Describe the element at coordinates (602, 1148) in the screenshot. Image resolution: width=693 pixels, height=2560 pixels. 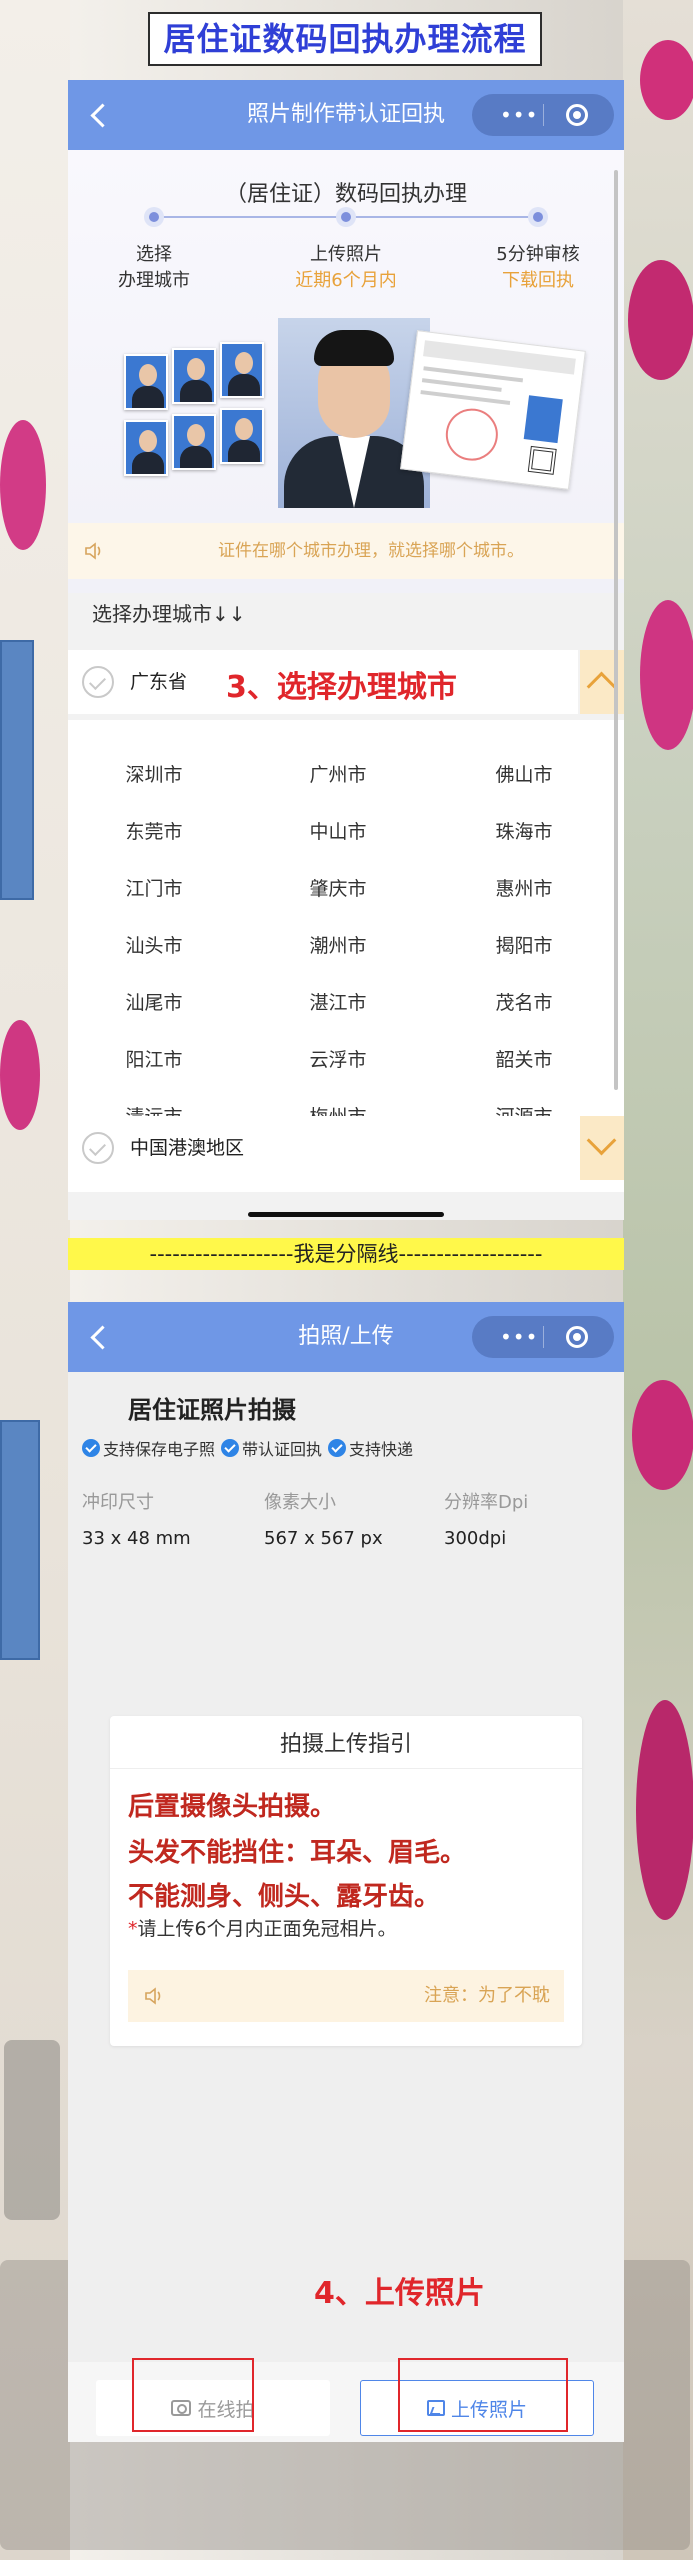
I see `chevron-down-icon` at that location.